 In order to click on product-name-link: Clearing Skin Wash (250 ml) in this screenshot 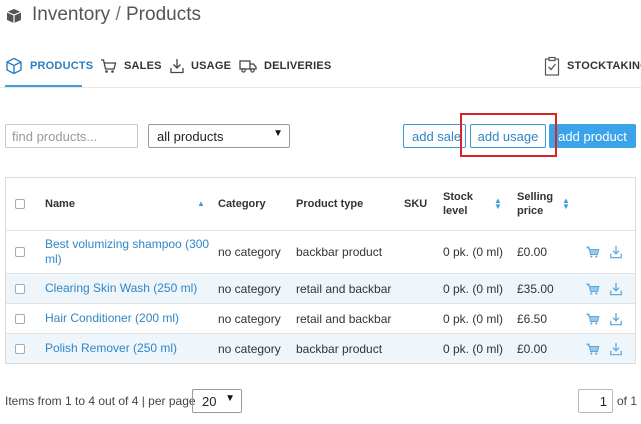, I will do `click(121, 288)`.